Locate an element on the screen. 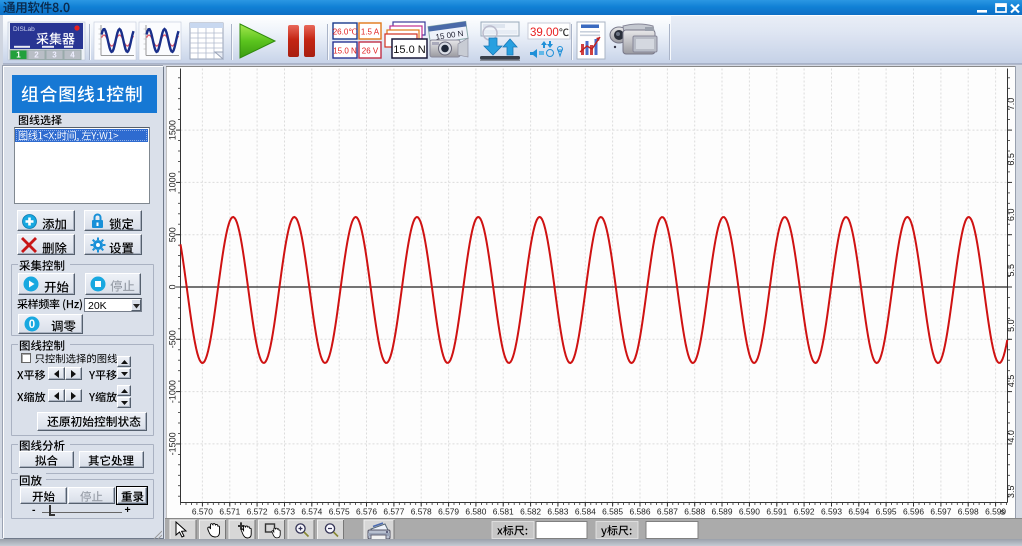 The height and width of the screenshot is (546, 1022). svg-text: 4 is located at coordinates (72, 55).